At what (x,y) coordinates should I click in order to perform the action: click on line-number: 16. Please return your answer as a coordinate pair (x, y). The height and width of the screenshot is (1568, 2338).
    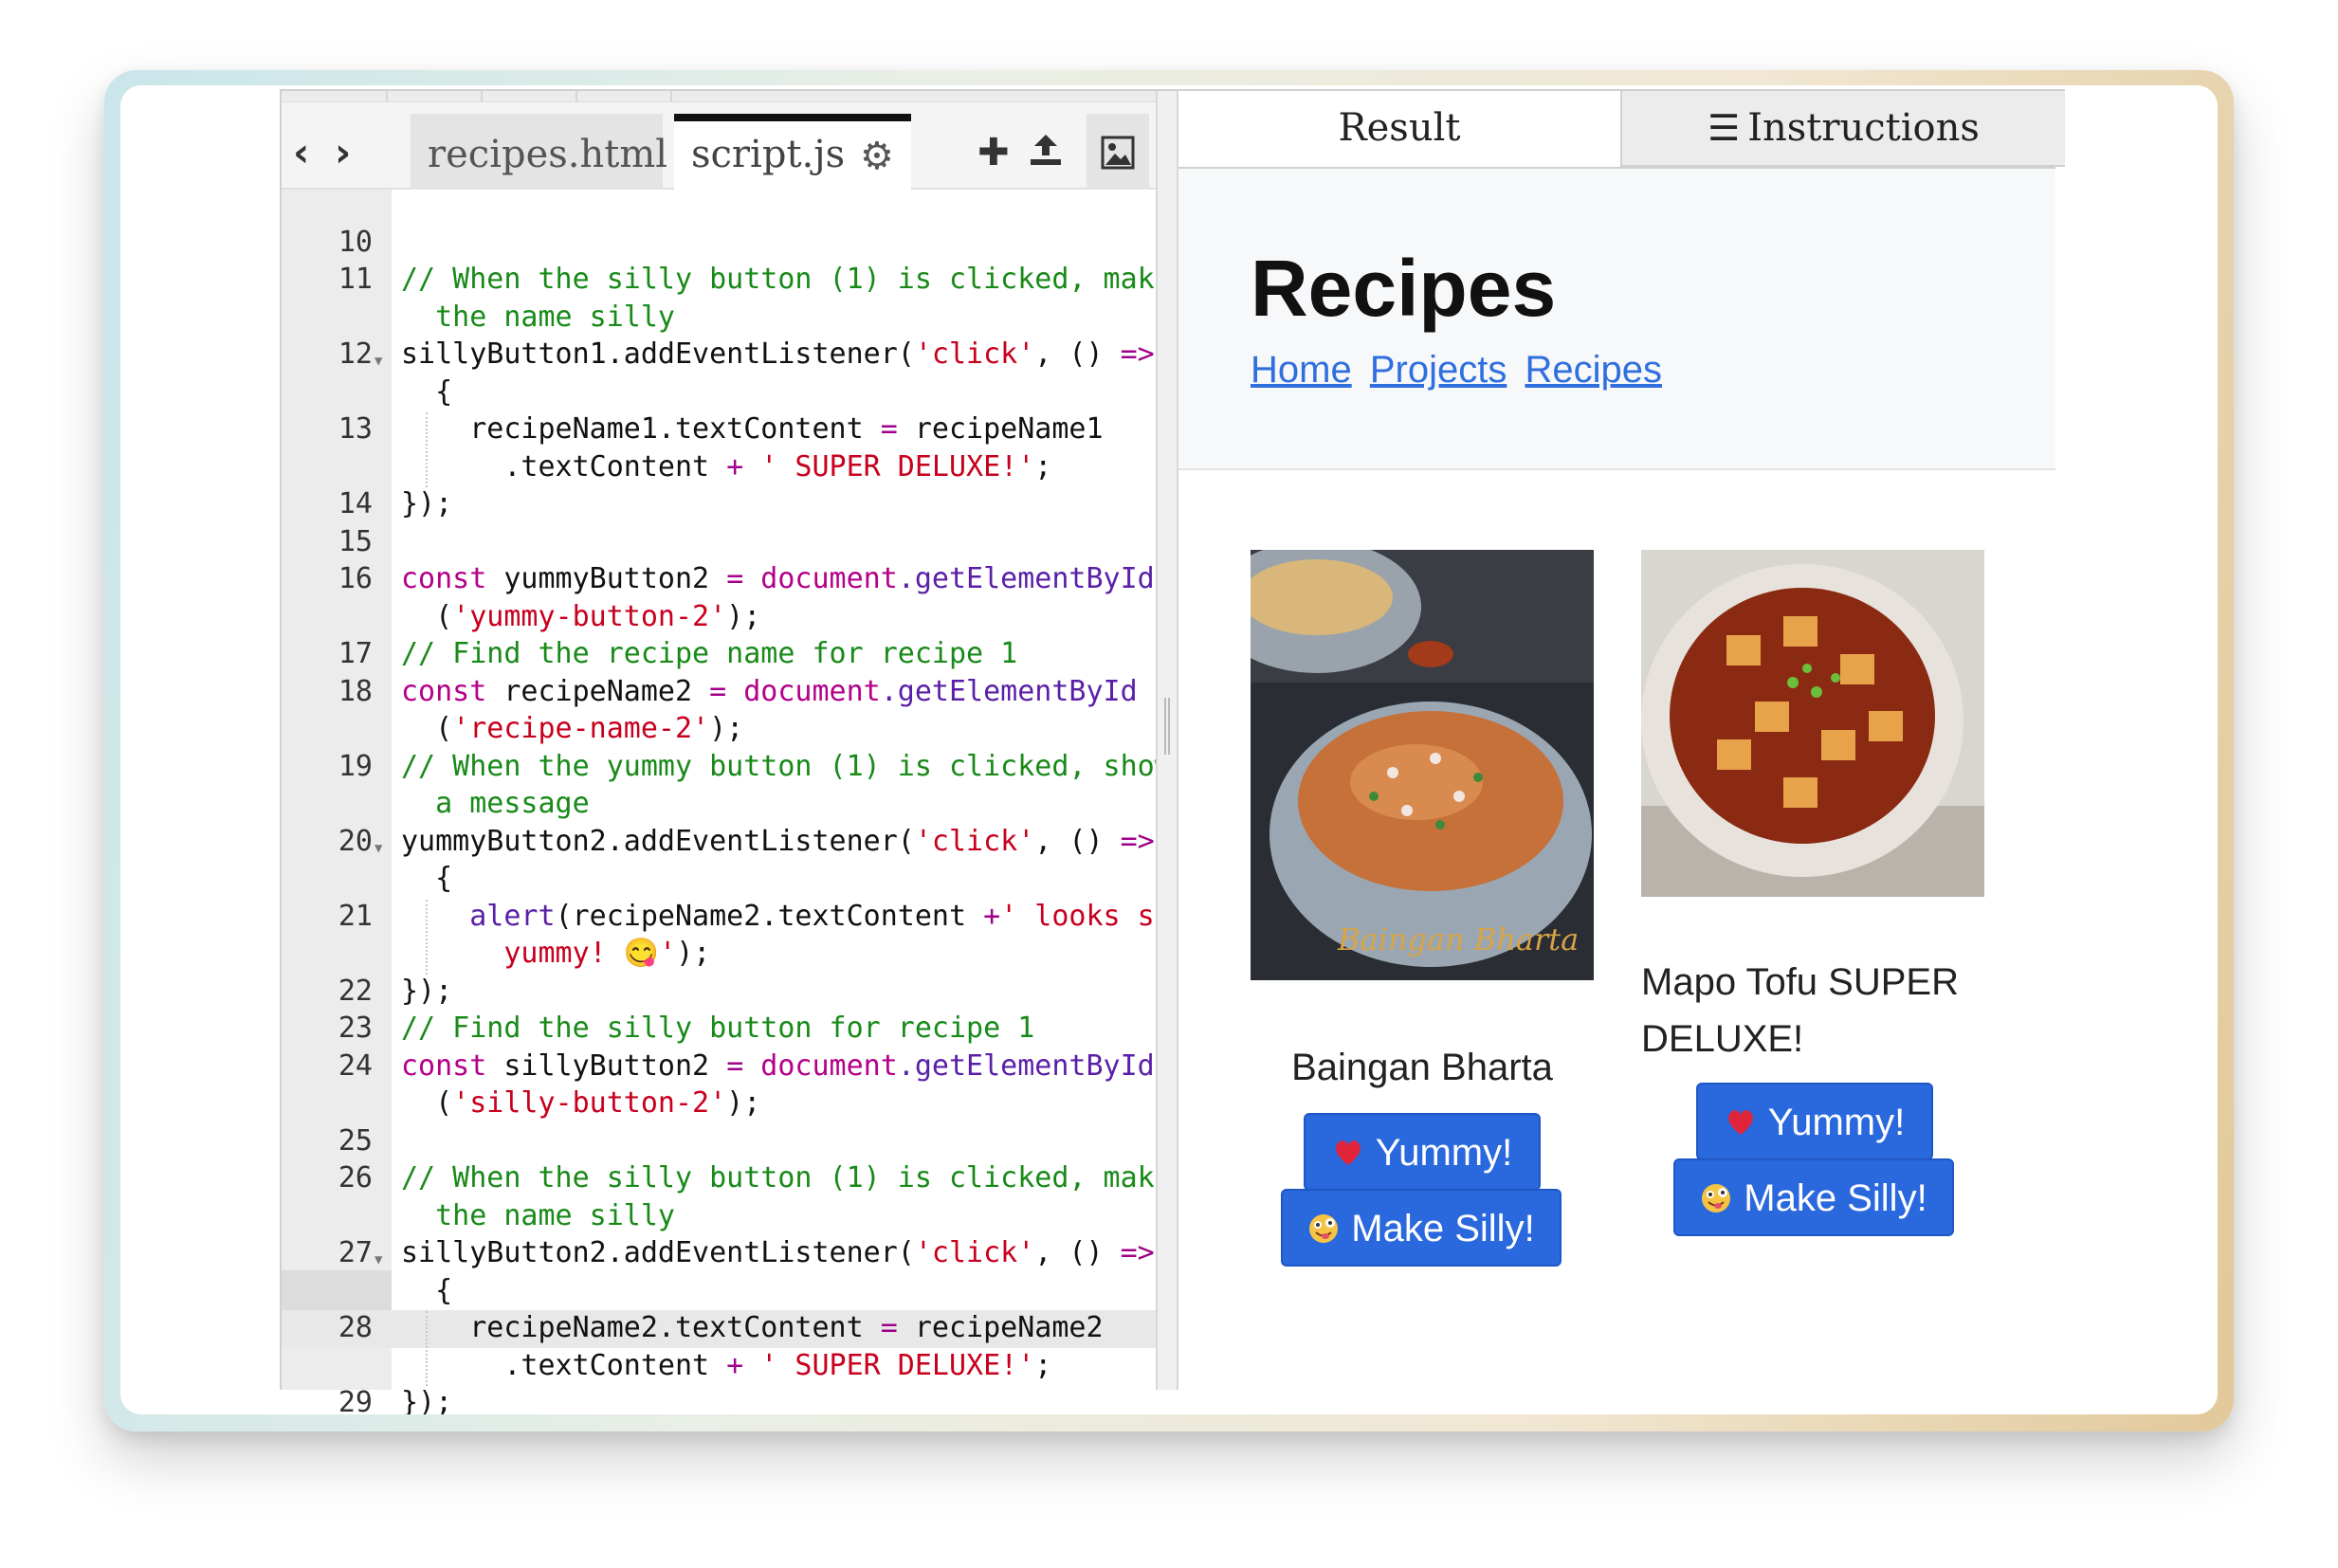
    Looking at the image, I should click on (355, 579).